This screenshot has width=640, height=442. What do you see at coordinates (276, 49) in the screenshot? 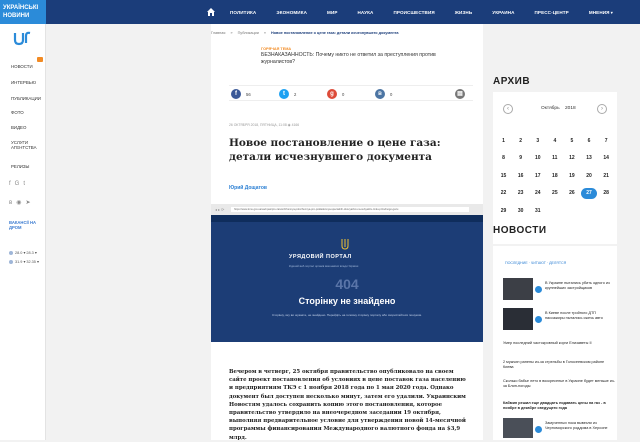
I see `hot-topic-label: ГОРЯЧАЯ ТЕМА` at bounding box center [276, 49].